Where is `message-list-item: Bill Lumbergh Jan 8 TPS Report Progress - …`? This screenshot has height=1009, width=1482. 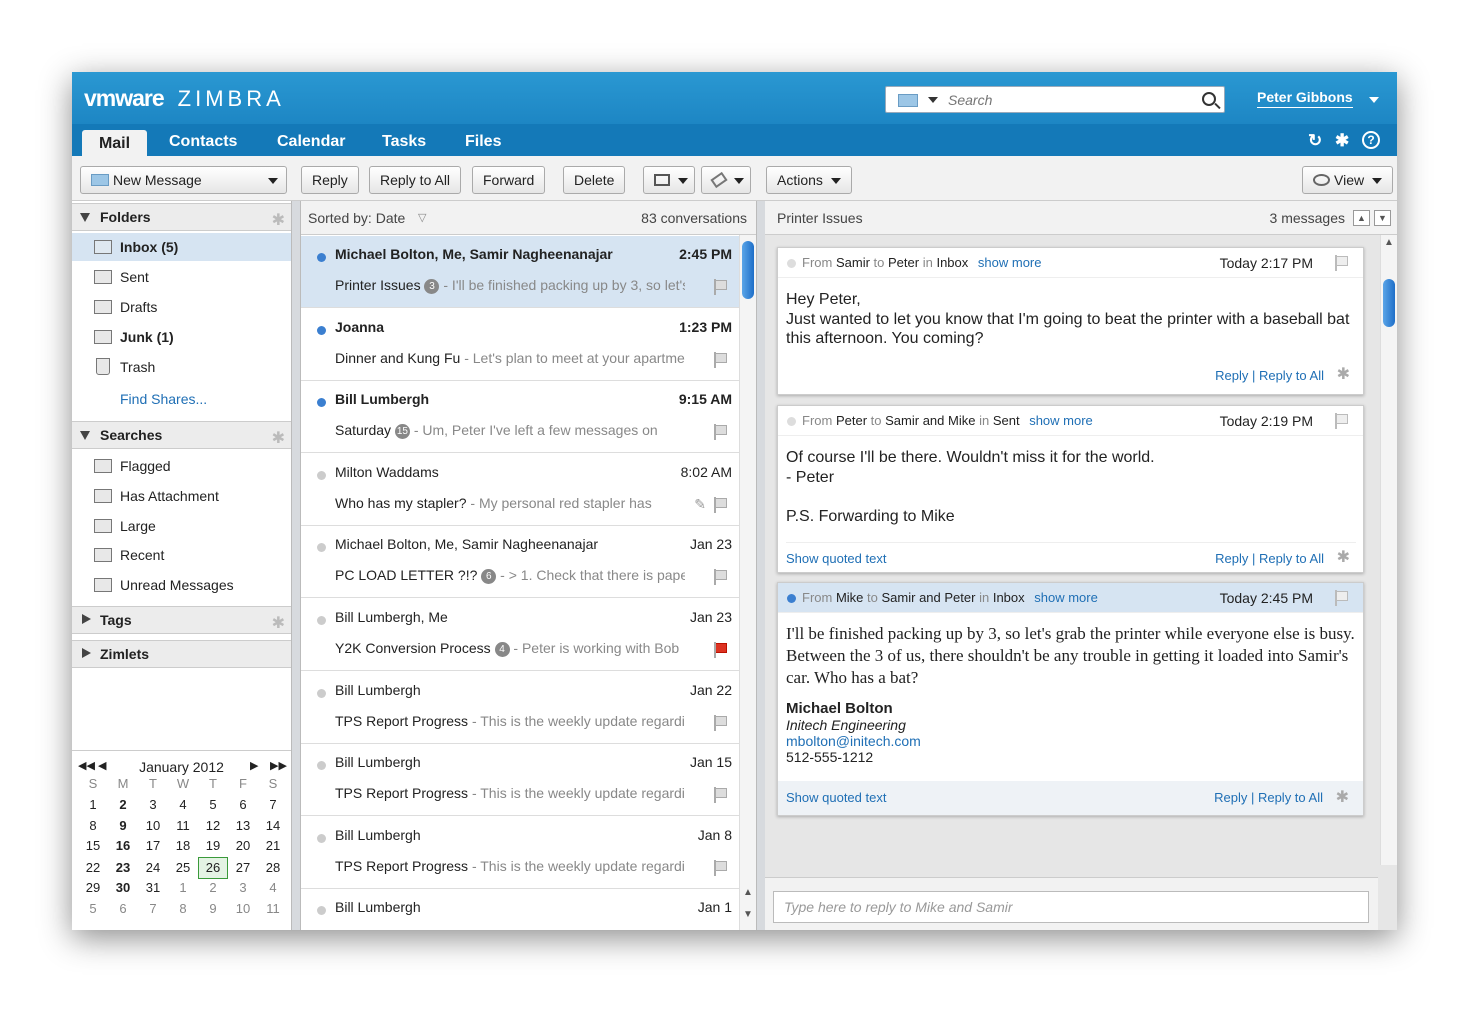 message-list-item: Bill Lumbergh Jan 8 TPS Report Progress - … is located at coordinates (520, 852).